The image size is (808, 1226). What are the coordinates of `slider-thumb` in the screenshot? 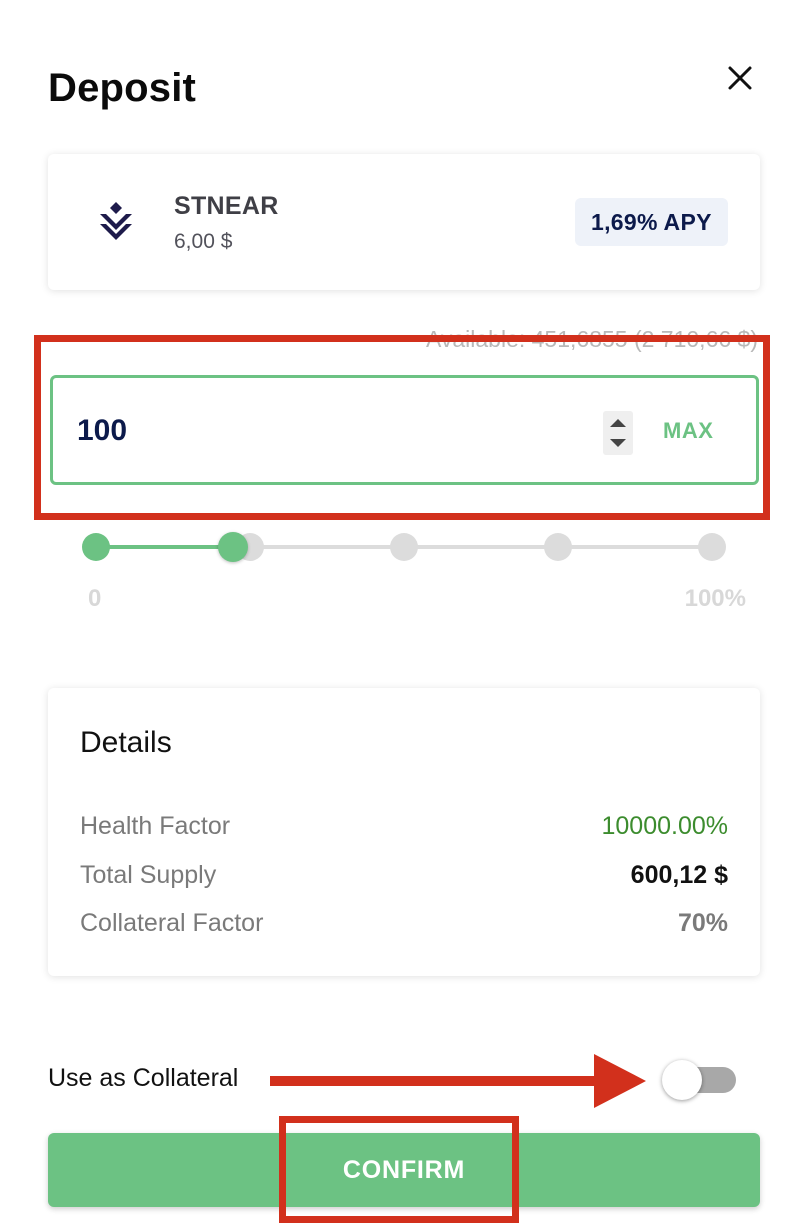 It's located at (233, 547).